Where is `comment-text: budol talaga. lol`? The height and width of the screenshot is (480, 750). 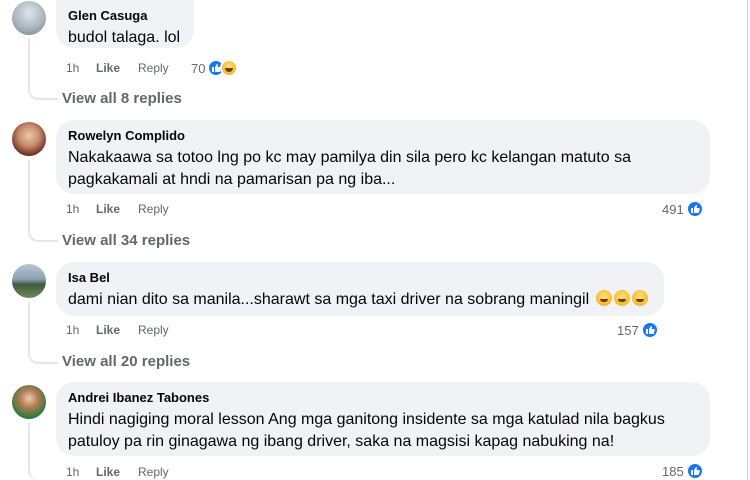 comment-text: budol talaga. lol is located at coordinates (124, 37).